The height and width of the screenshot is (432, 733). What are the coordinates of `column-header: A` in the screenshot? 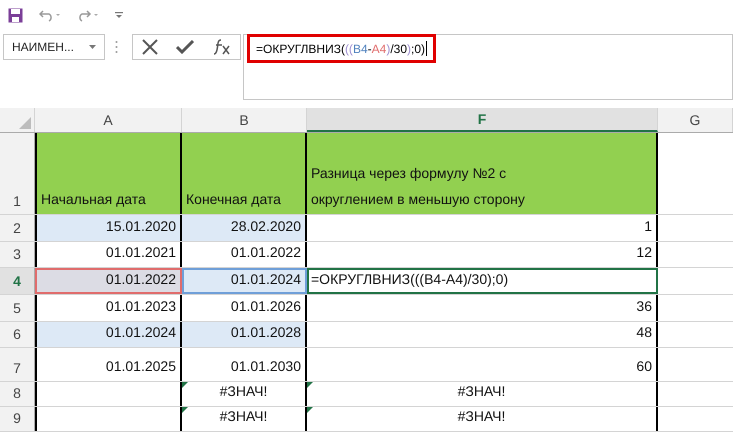 It's located at (108, 120).